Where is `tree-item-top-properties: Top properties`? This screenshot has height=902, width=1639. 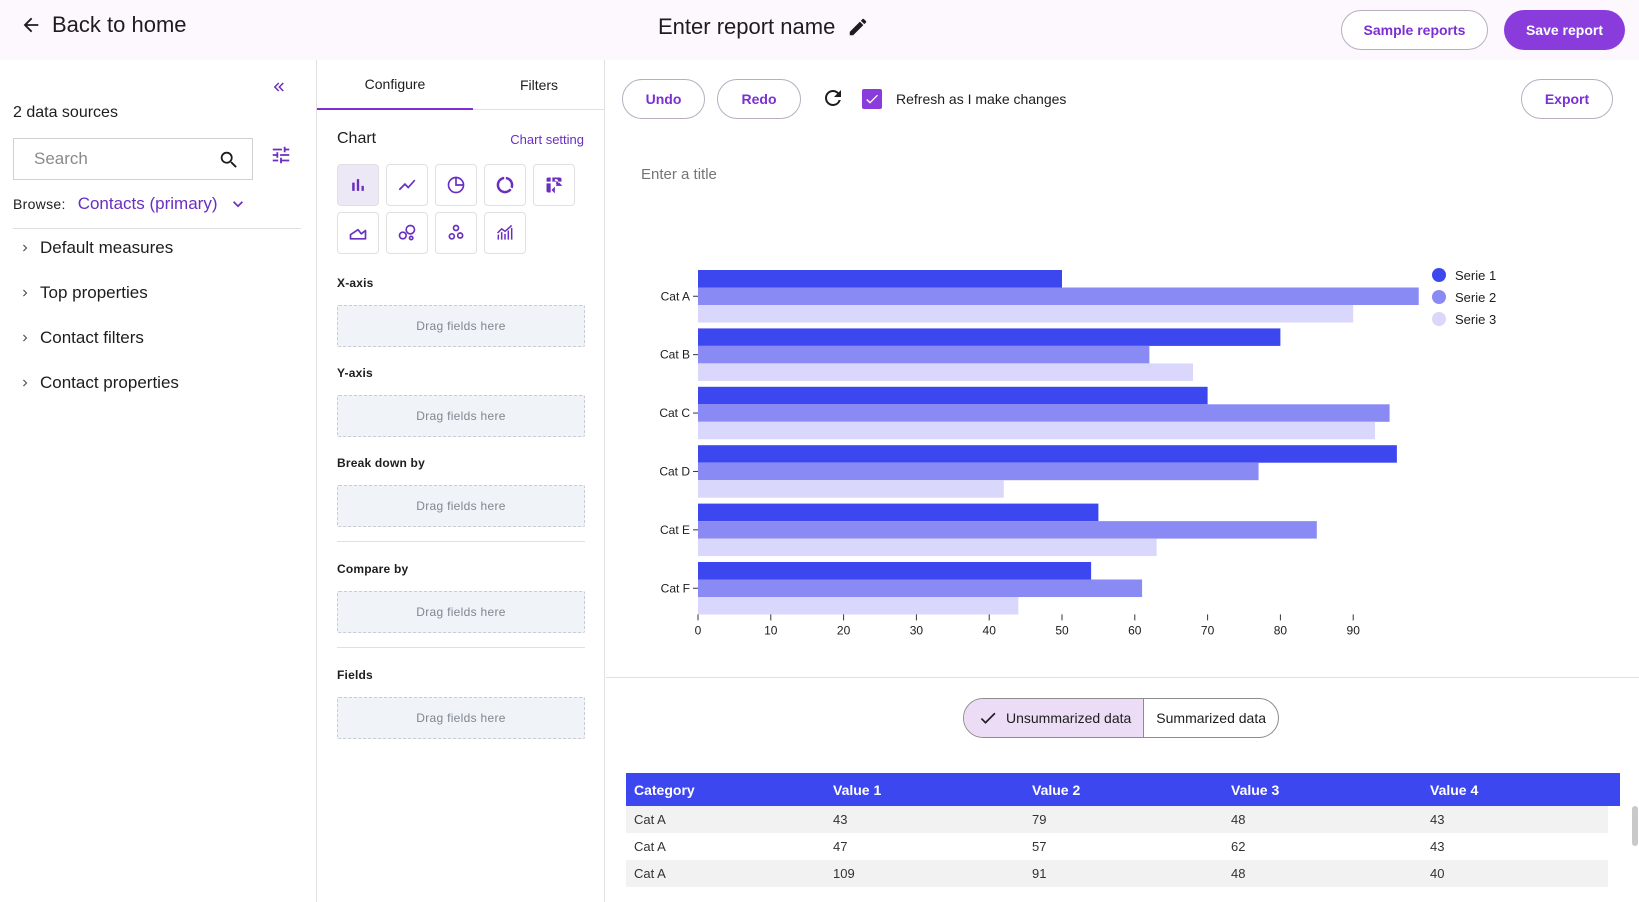 tree-item-top-properties: Top properties is located at coordinates (83, 293).